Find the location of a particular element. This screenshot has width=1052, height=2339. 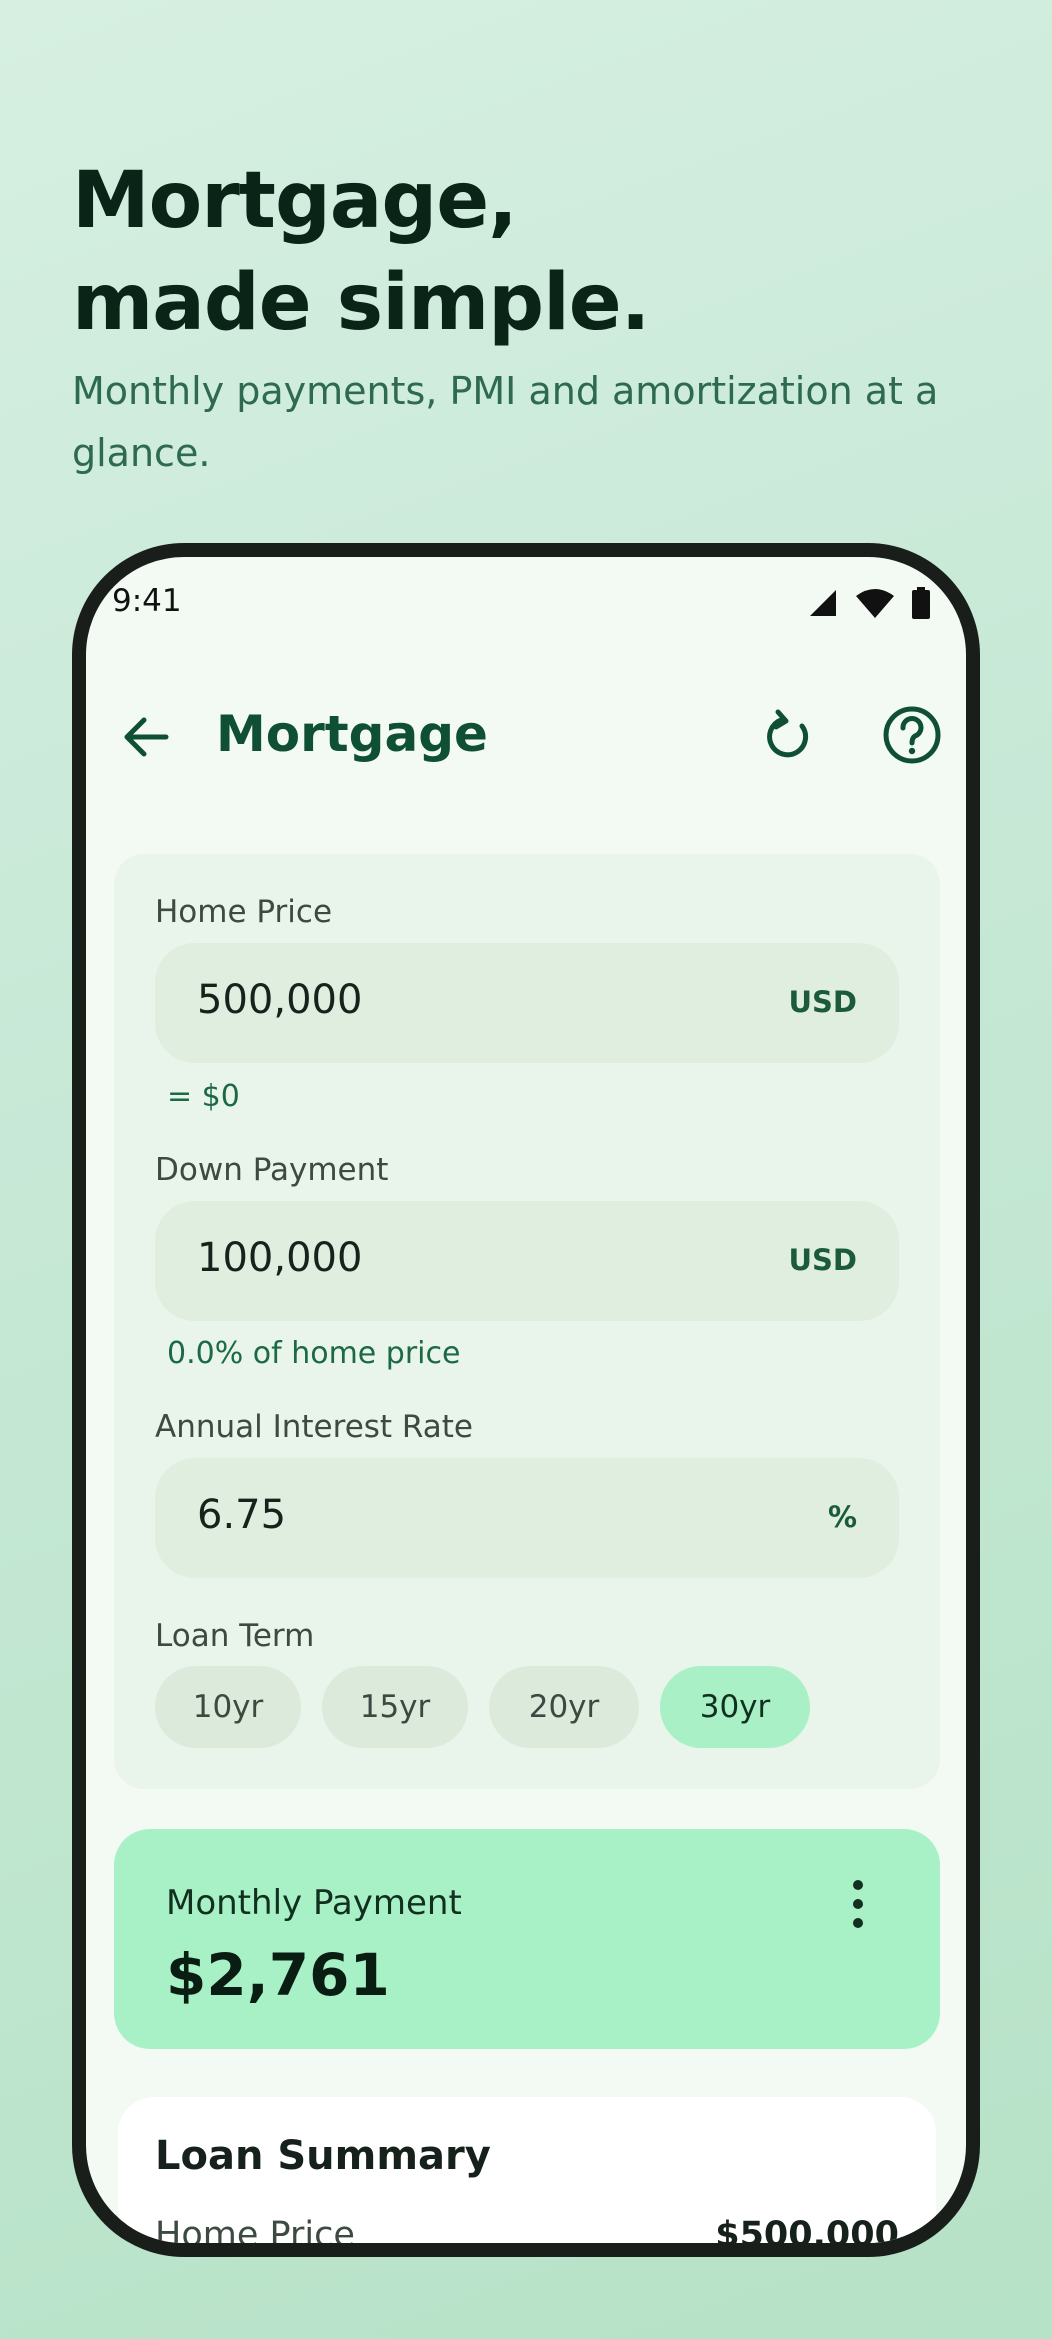

more-vert-icon is located at coordinates (858, 1904).